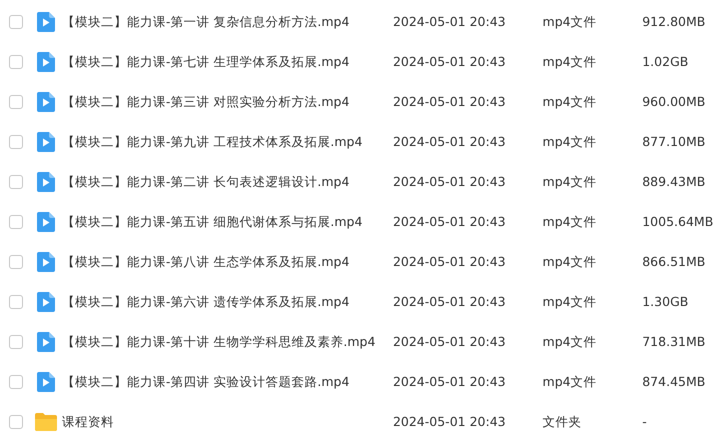 This screenshot has width=722, height=442. I want to click on file-name: 【模块二】能力课-第五讲 细胞代谢体系与拓展.mp4, so click(227, 222).